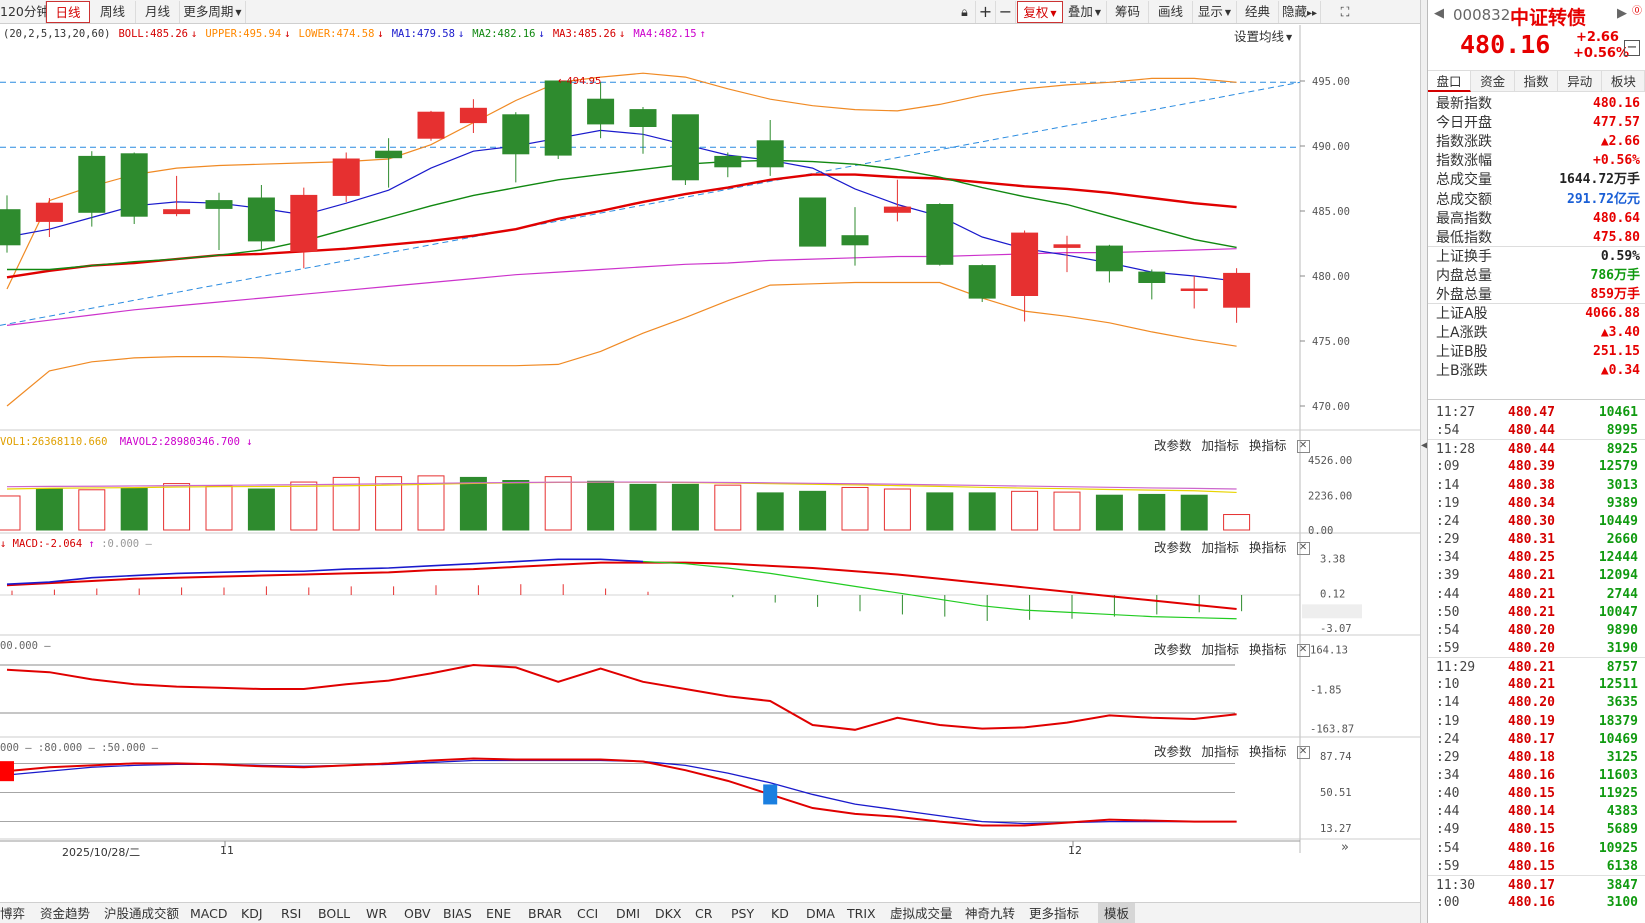 The width and height of the screenshot is (1645, 923). What do you see at coordinates (54, 442) in the screenshot?
I see `vol1-label: VOL1:26368110.660` at bounding box center [54, 442].